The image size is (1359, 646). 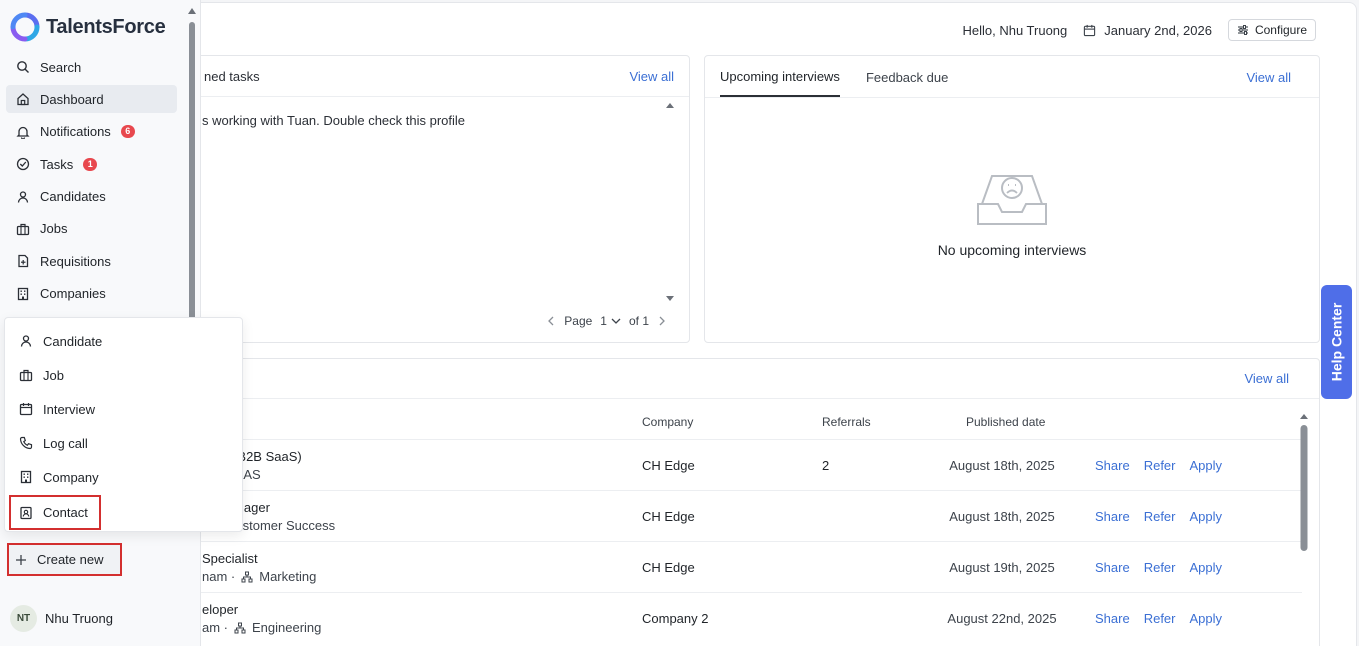 I want to click on help-center-button: Help Center, so click(x=1336, y=342).